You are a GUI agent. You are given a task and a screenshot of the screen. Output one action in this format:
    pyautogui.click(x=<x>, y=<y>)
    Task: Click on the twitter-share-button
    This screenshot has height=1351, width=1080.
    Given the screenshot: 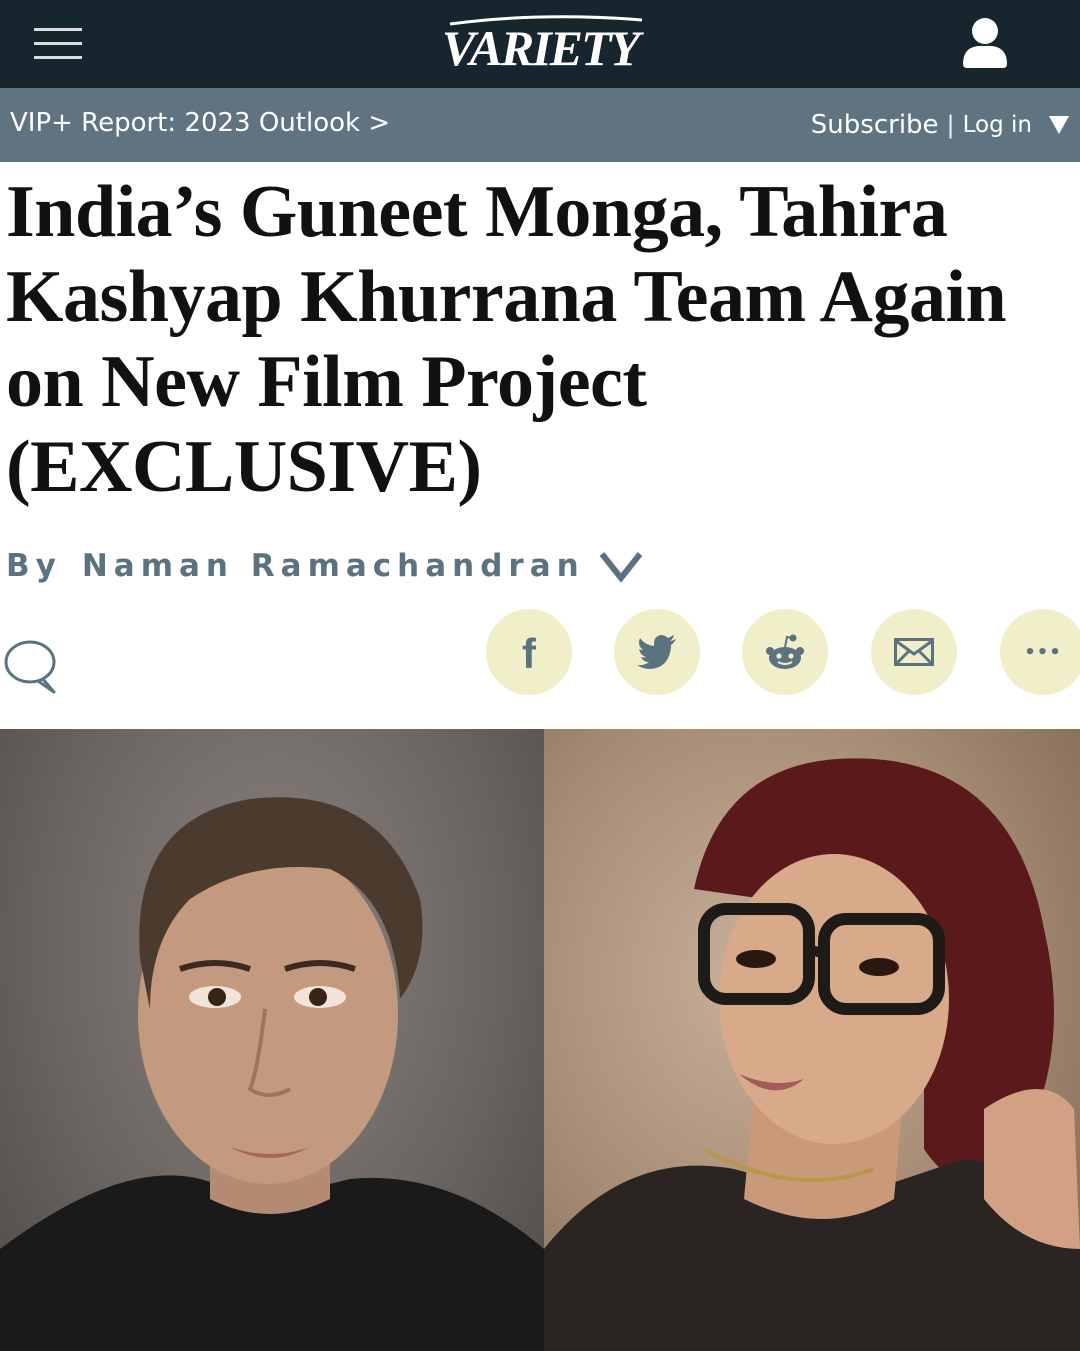 What is the action you would take?
    pyautogui.click(x=657, y=652)
    